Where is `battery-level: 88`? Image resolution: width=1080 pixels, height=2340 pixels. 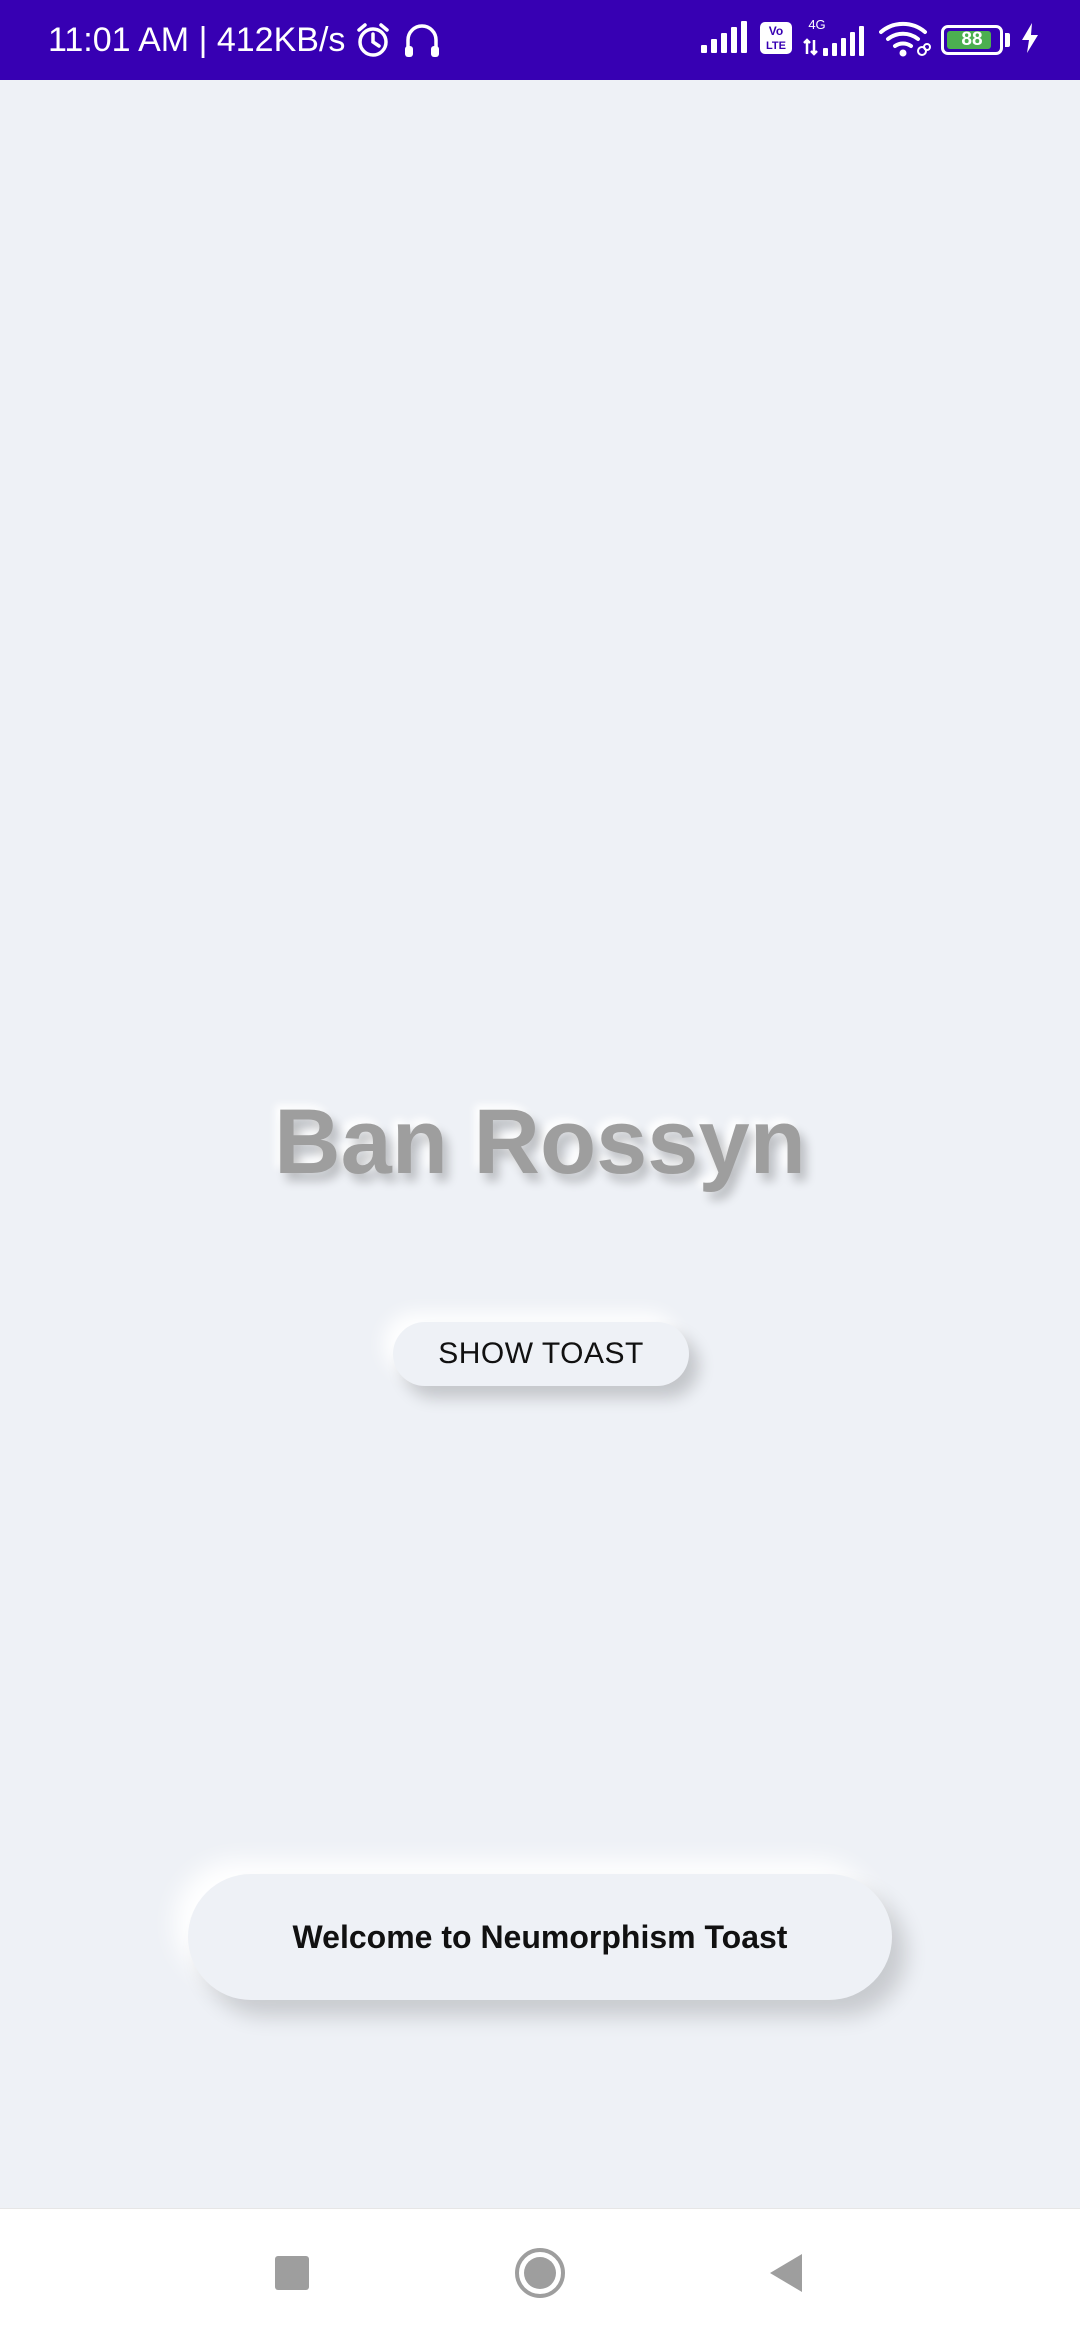 battery-level: 88 is located at coordinates (972, 39).